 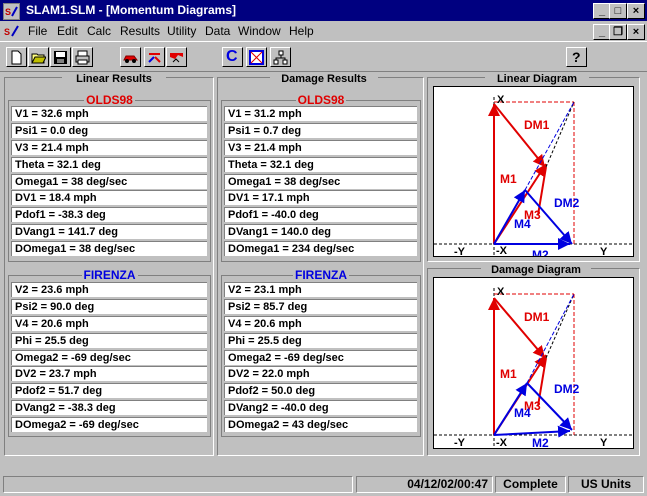 What do you see at coordinates (323, 56) in the screenshot?
I see `toolbar: C ?` at bounding box center [323, 56].